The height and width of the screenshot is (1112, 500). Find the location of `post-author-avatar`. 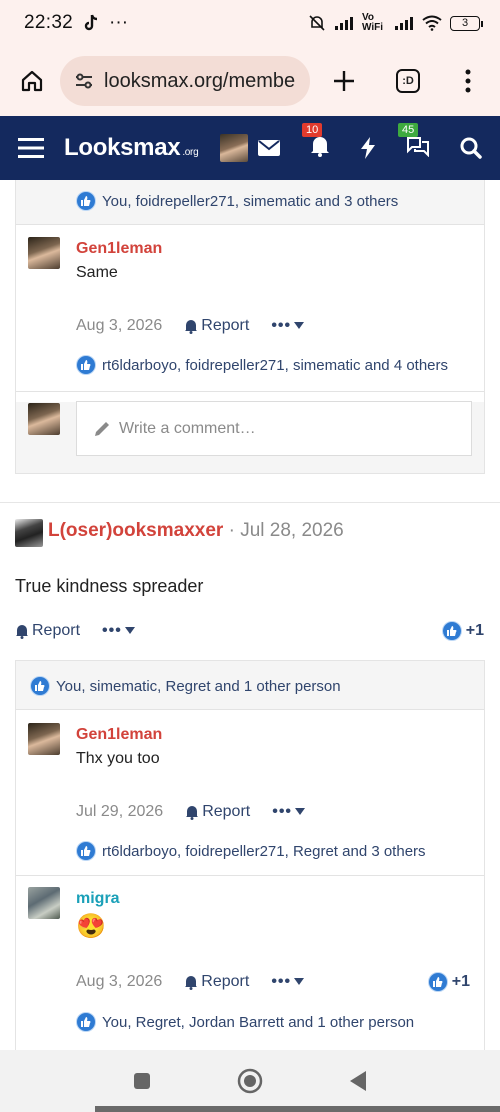

post-author-avatar is located at coordinates (29, 533).